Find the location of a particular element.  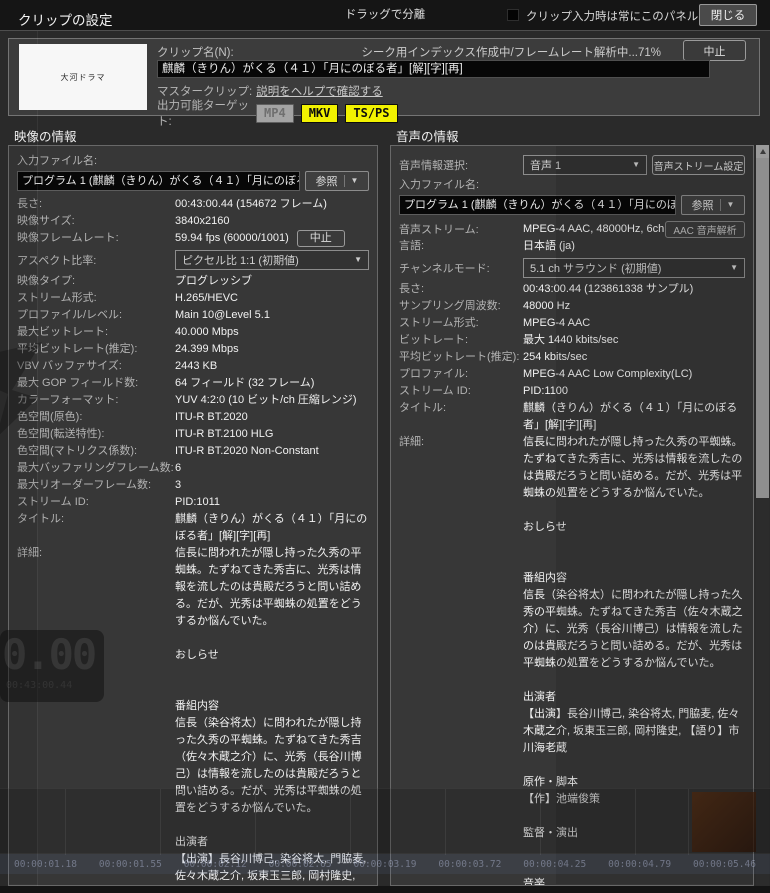

video-info-row: 最大 GOP フィールド数: 64 フィールド (32 フレーム) is located at coordinates (193, 383).